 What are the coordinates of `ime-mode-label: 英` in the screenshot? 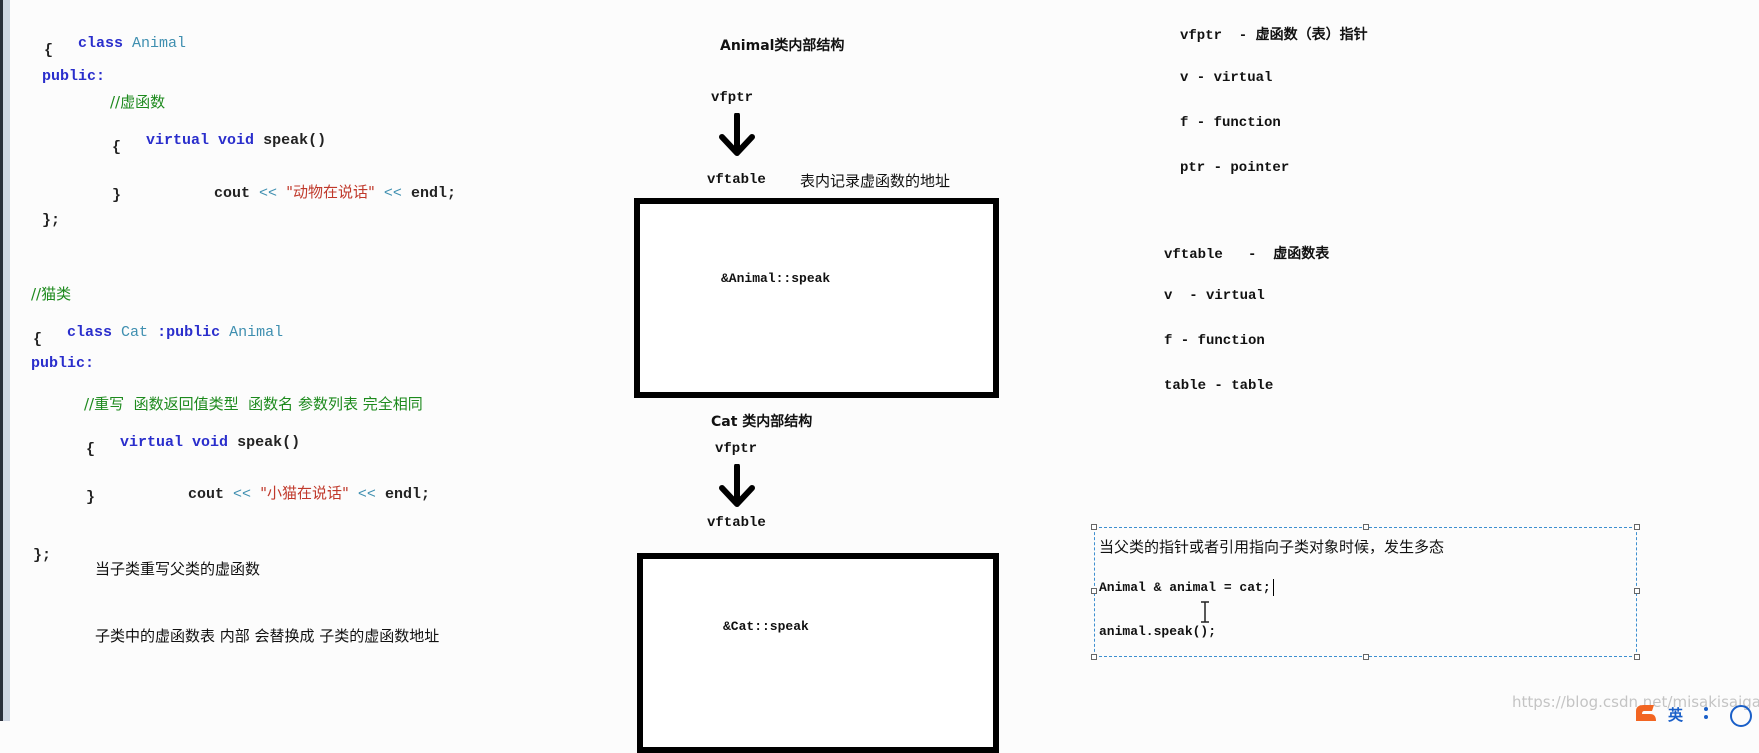 It's located at (1676, 715).